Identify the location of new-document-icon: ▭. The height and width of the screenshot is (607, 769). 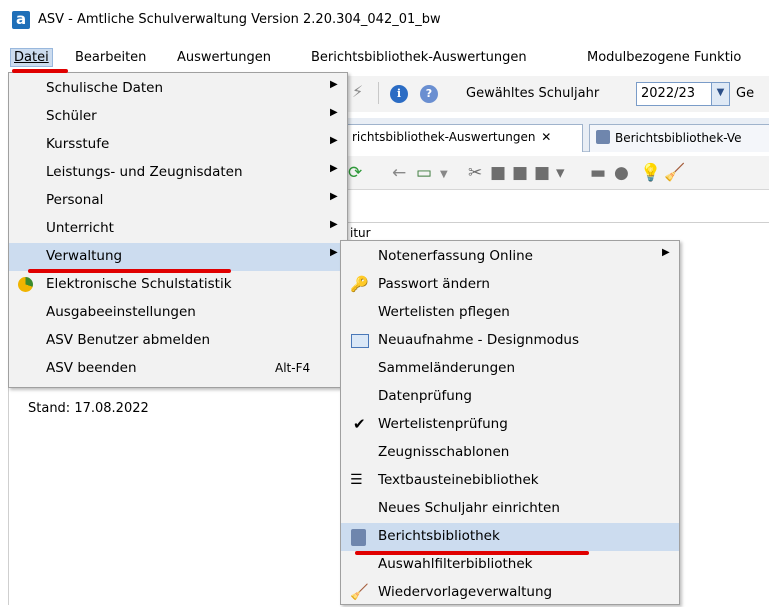
(424, 173).